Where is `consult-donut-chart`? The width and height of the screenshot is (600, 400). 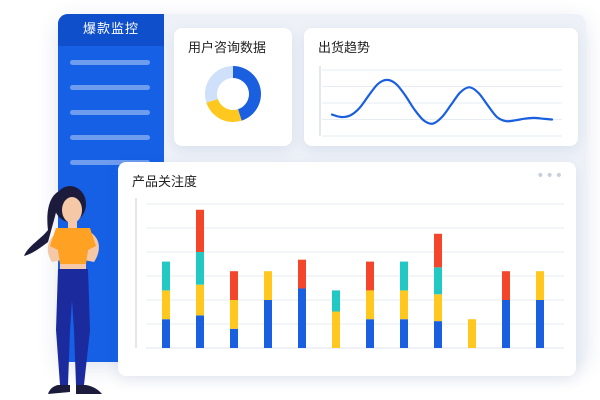
consult-donut-chart is located at coordinates (233, 94).